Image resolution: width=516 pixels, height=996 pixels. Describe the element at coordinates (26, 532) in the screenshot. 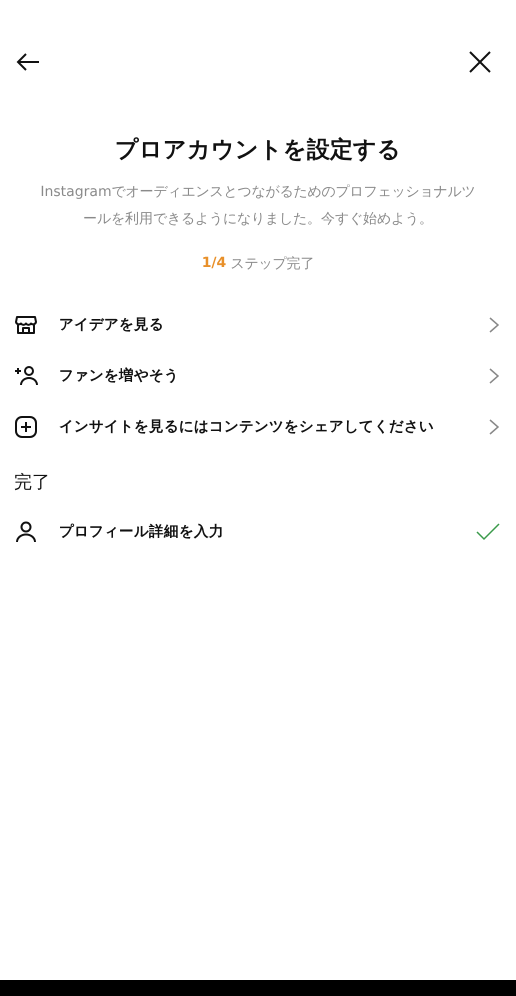

I see `person-icon` at that location.